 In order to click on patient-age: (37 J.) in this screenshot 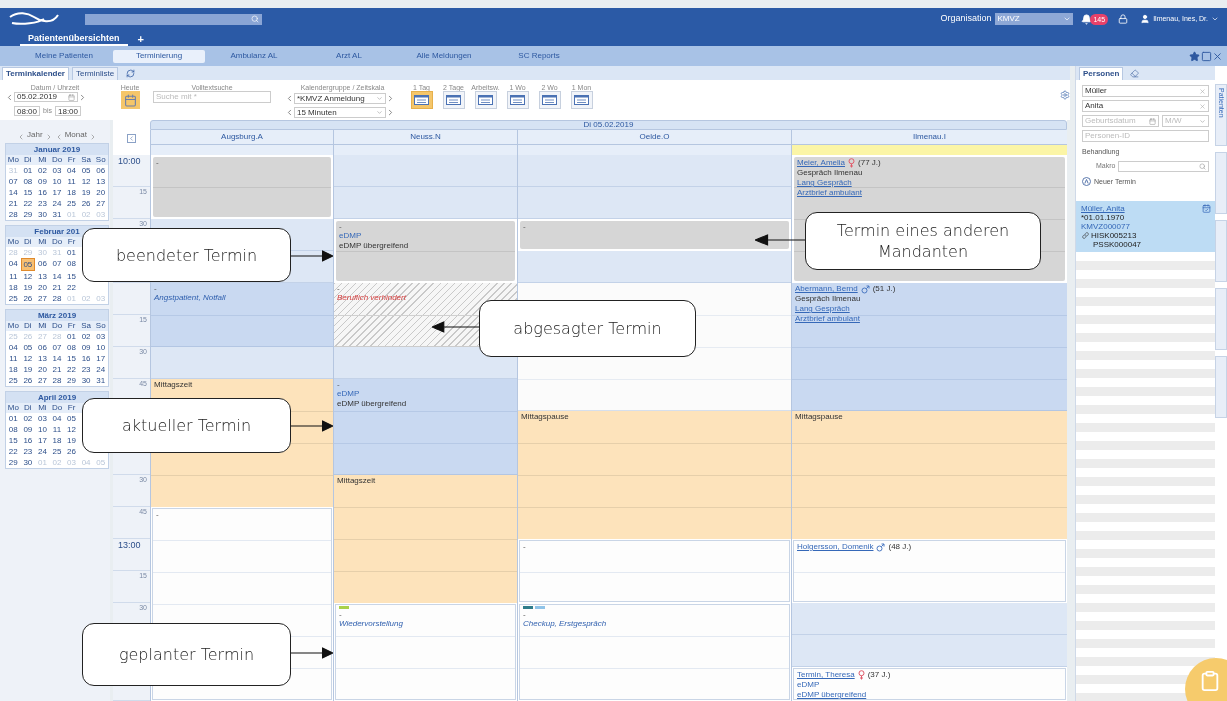, I will do `click(879, 675)`.